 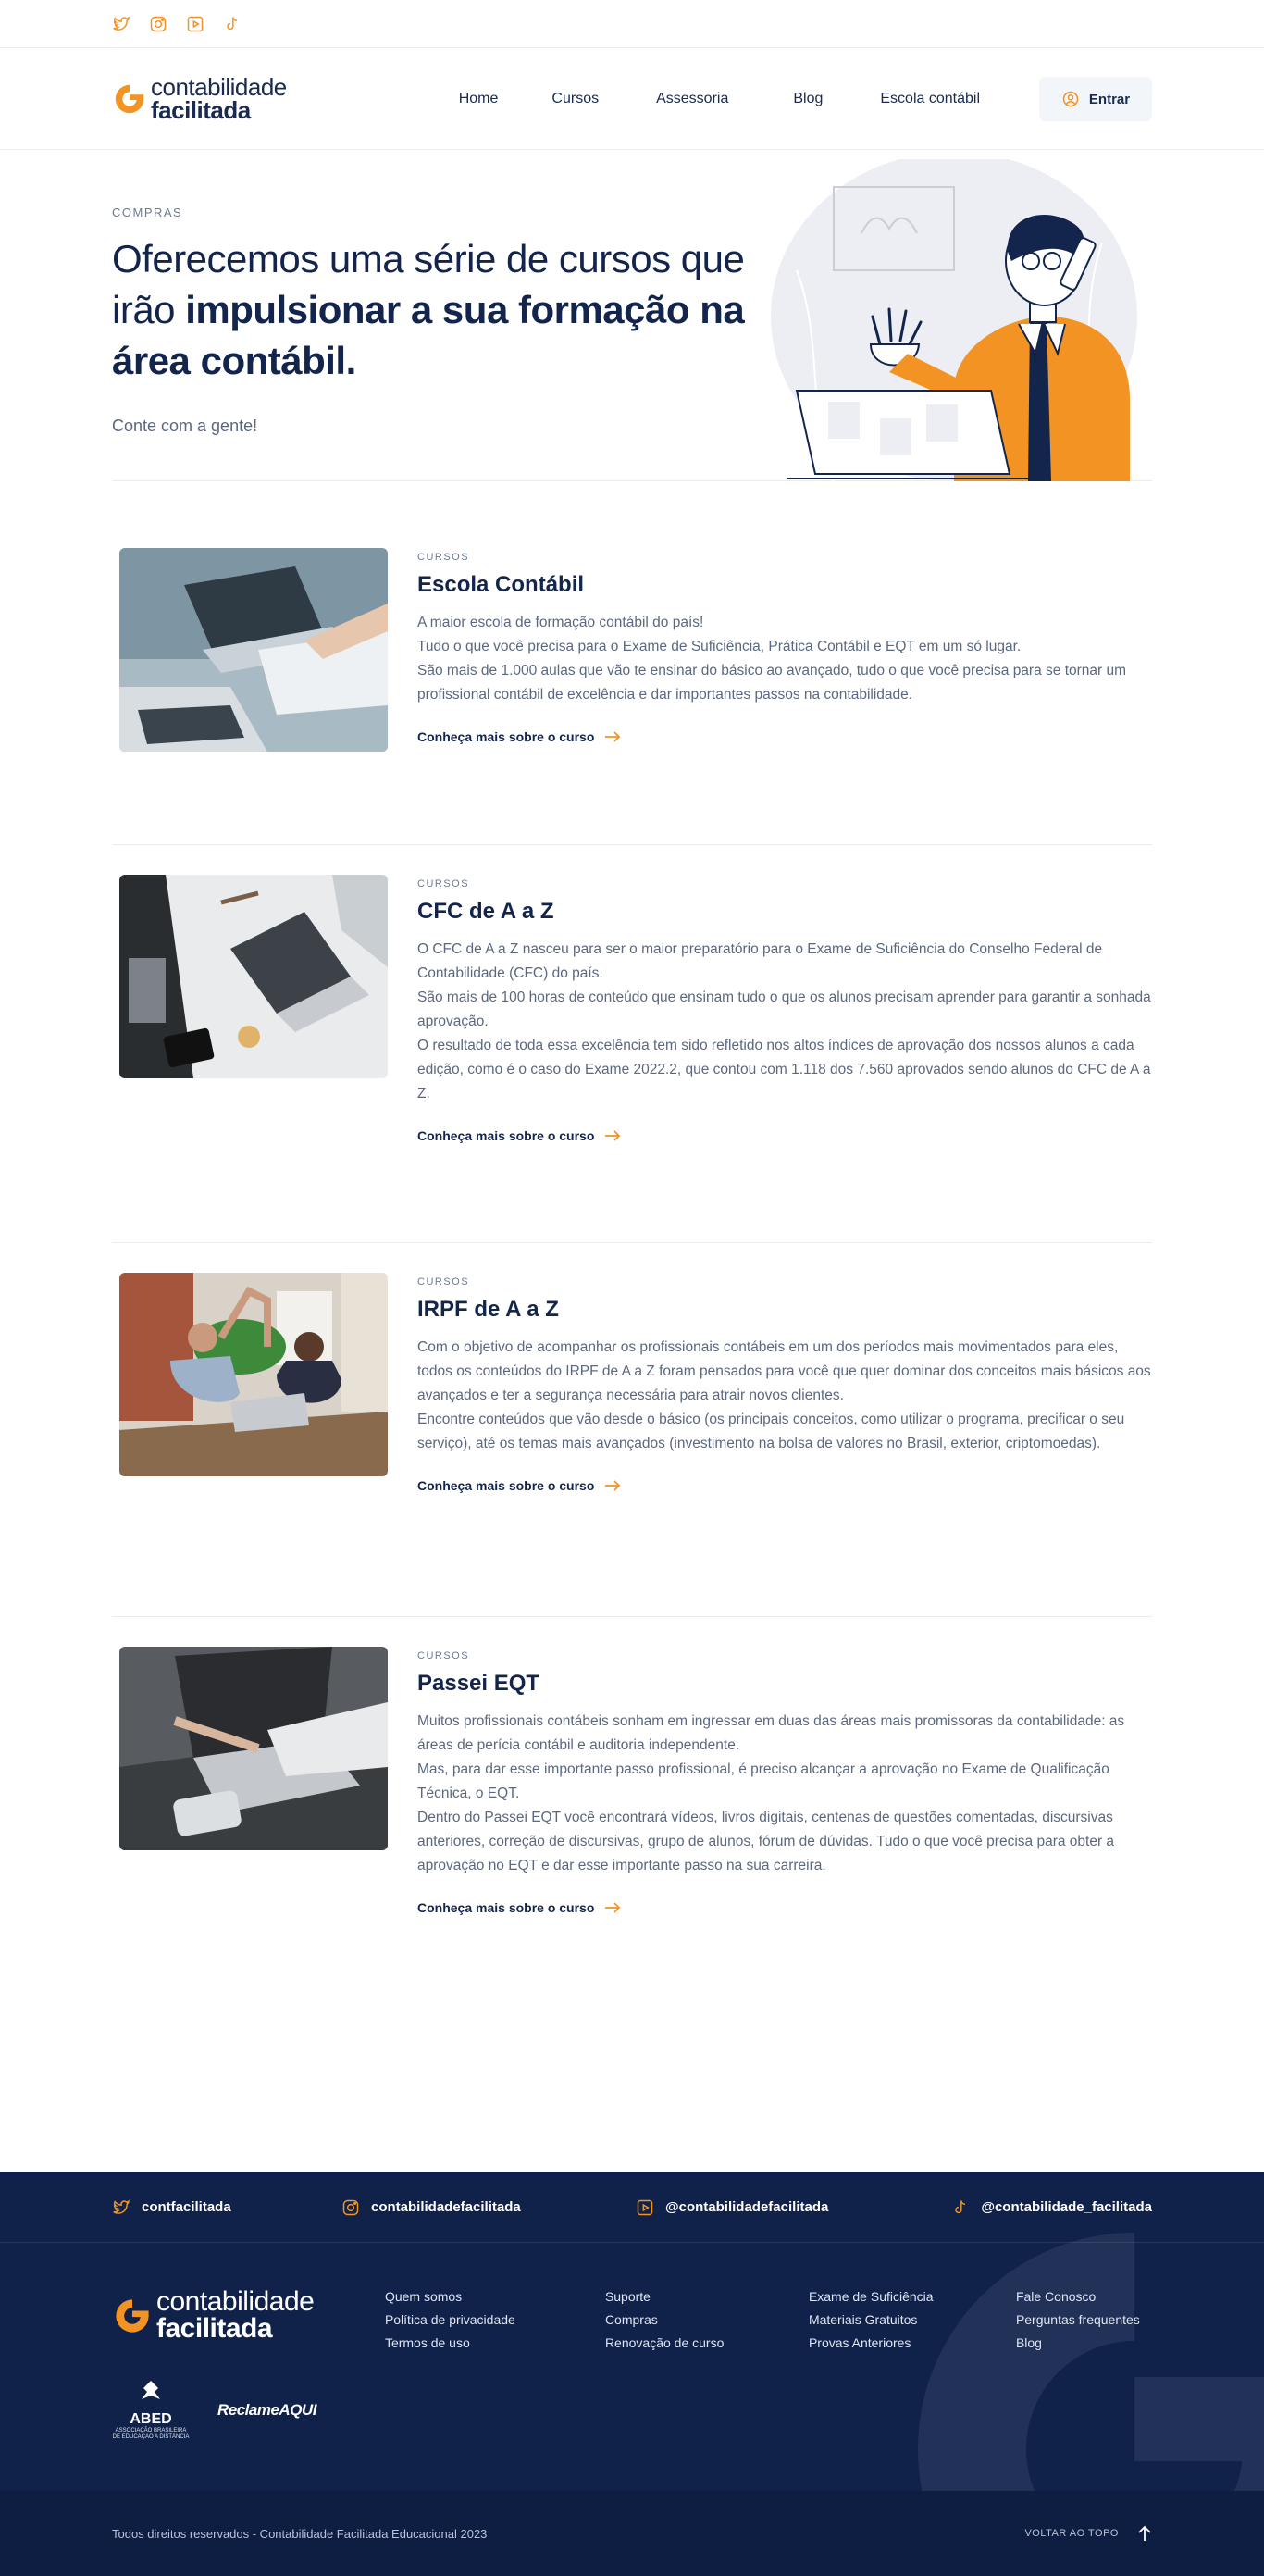 What do you see at coordinates (632, 24) in the screenshot?
I see `top-social-bar` at bounding box center [632, 24].